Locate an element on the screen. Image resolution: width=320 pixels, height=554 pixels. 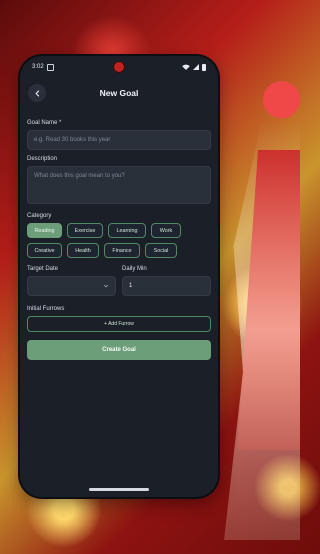
chip-health: Health is located at coordinates (83, 250).